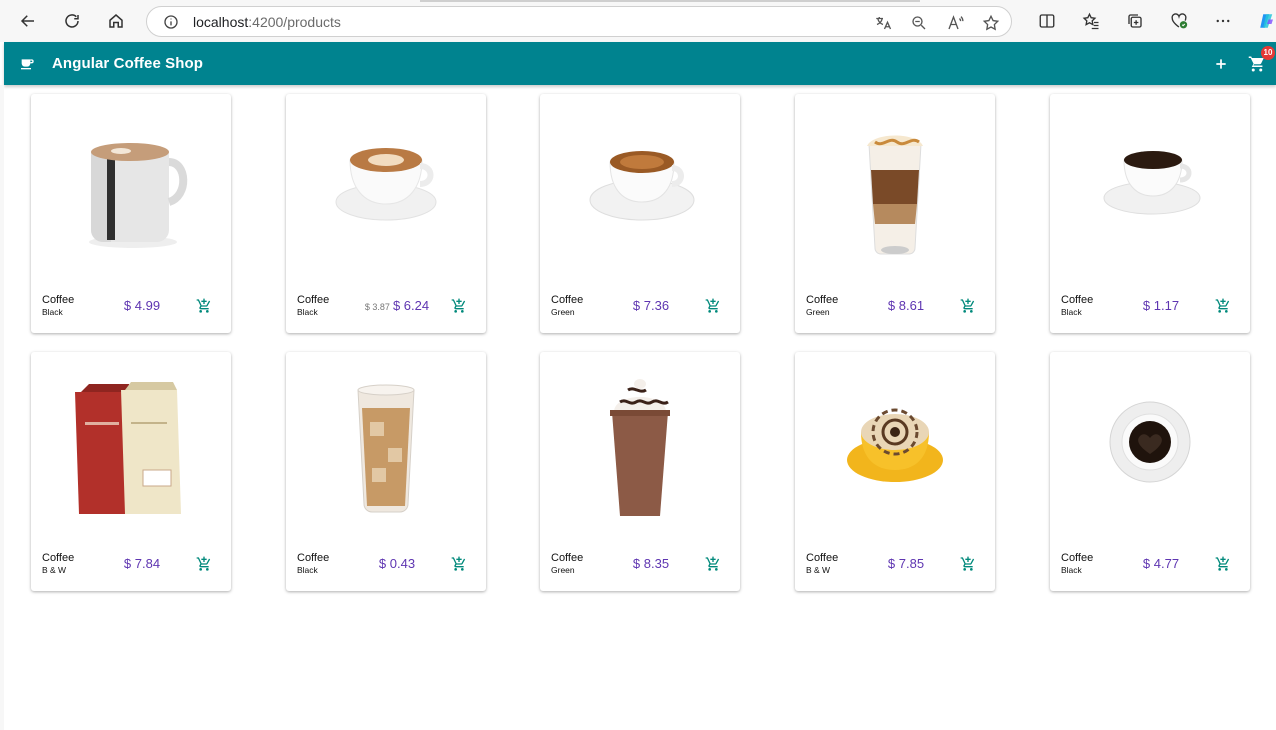  I want to click on product-price: $ 8.35, so click(651, 563).